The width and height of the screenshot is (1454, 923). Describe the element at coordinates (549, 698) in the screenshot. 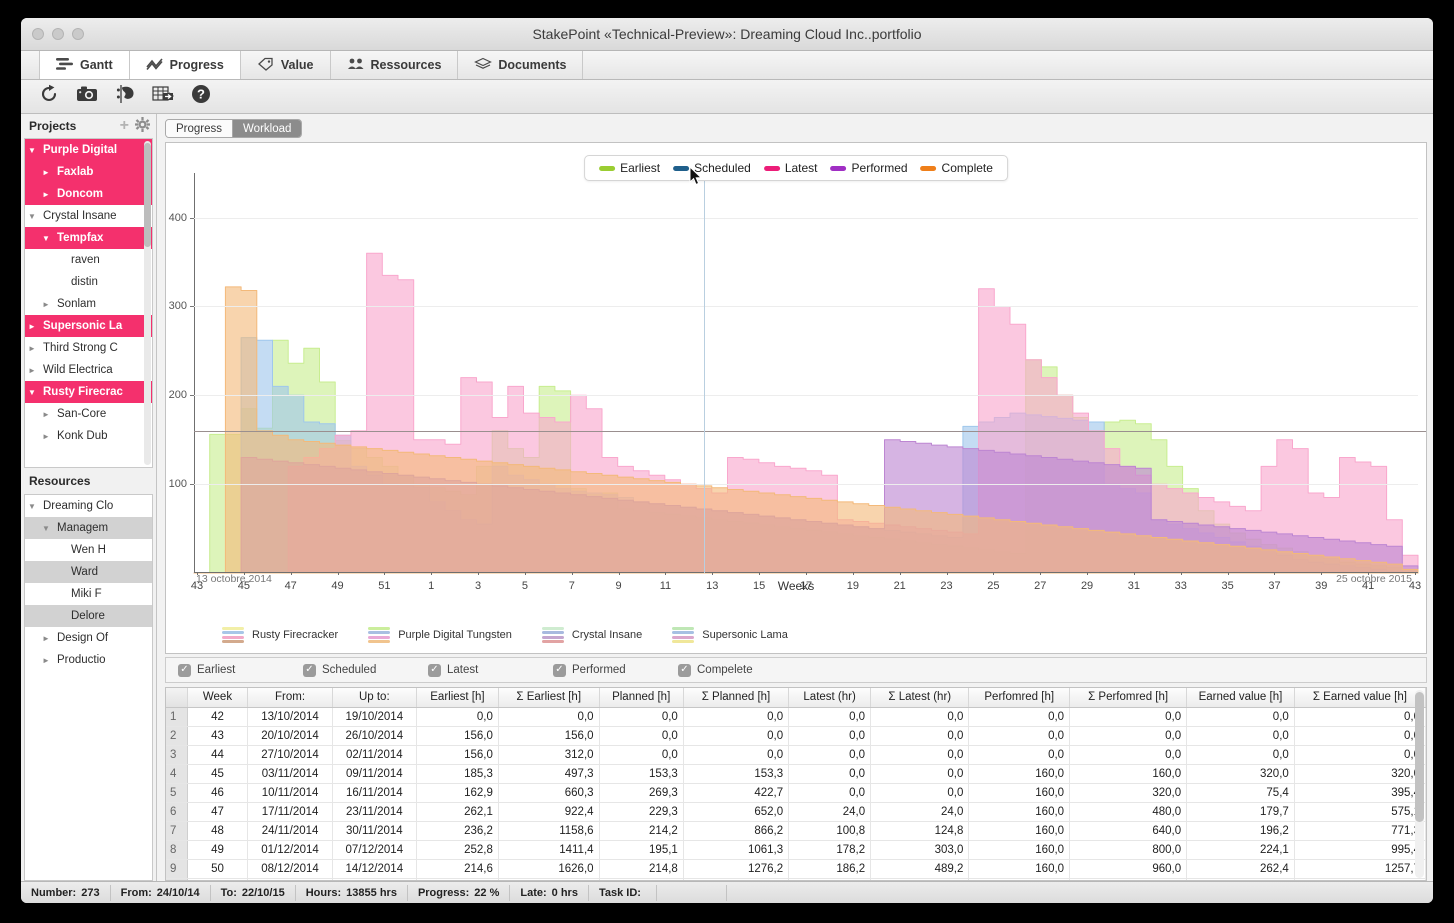

I see `table-column-header: Σ Earliest [h]` at that location.